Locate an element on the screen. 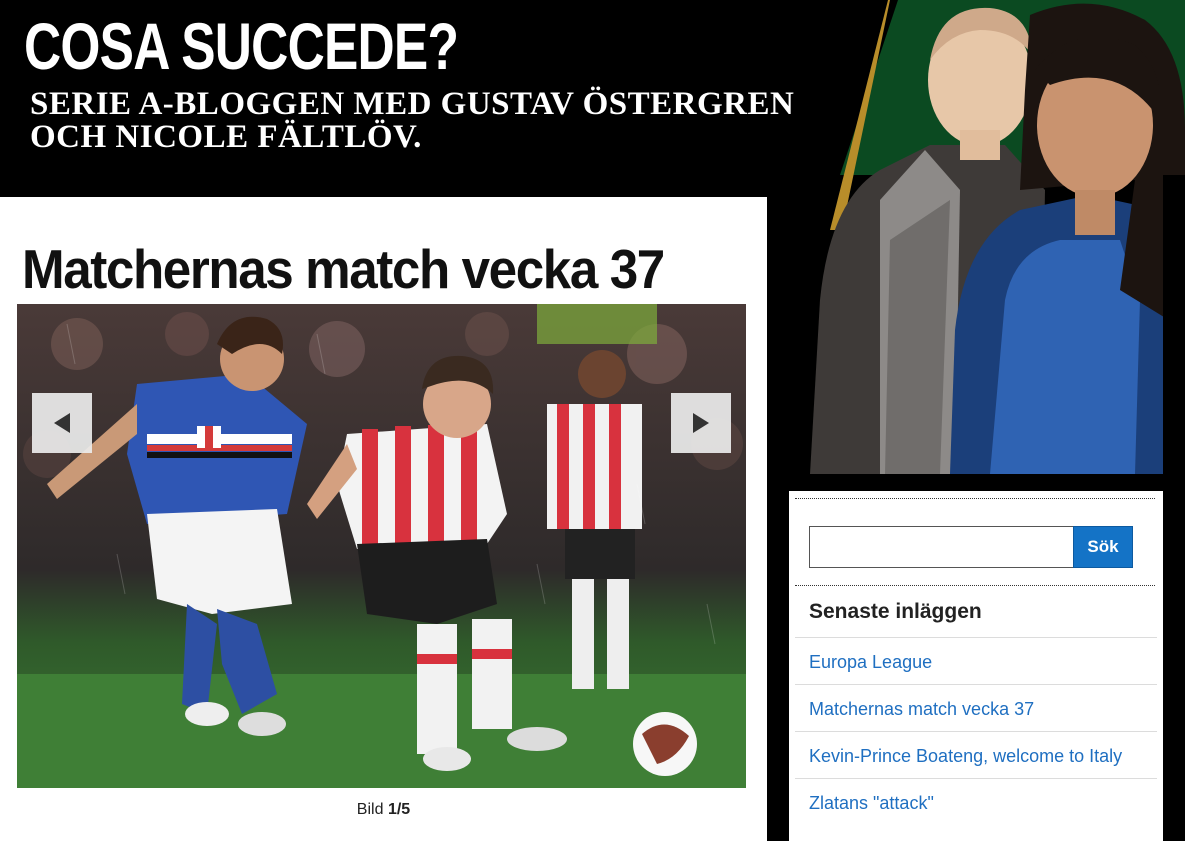 The height and width of the screenshot is (841, 1185). list-item: Kevin-Prince Boateng, welcome to Italy is located at coordinates (976, 754).